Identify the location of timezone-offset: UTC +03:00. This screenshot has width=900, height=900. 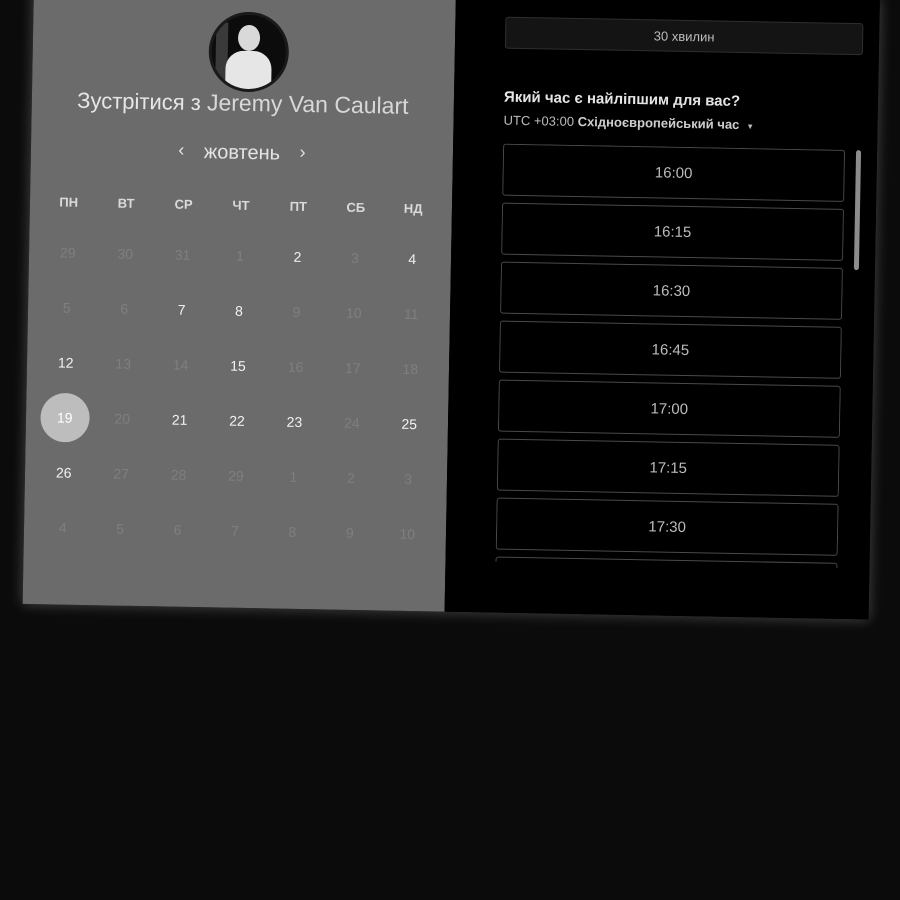
(539, 120).